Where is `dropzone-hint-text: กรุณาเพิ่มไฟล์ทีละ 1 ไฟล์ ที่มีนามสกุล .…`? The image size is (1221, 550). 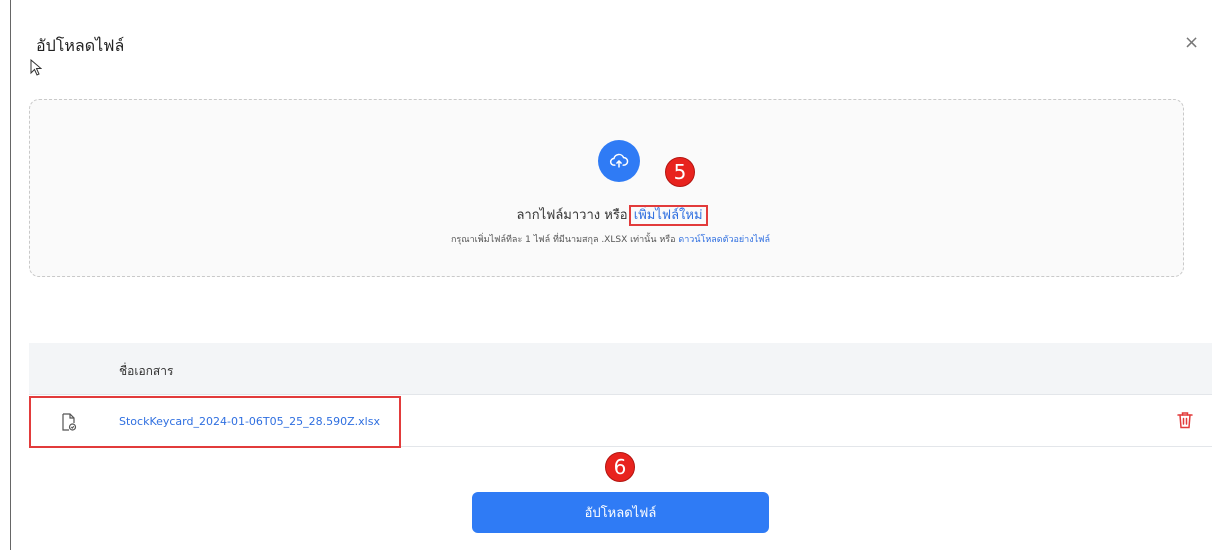
dropzone-hint-text: กรุณาเพิ่มไฟล์ทีละ 1 ไฟล์ ที่มีนามสกุล .… is located at coordinates (564, 240).